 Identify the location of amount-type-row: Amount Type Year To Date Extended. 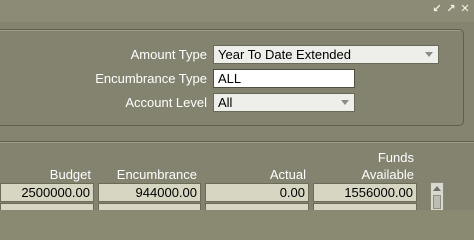
(237, 55).